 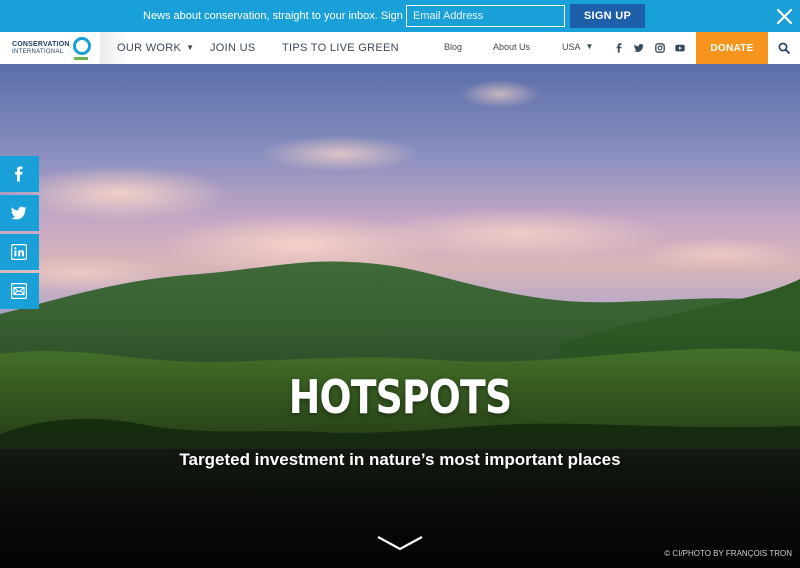 I want to click on nav-tips-to-live-green: TIPS TO LIVE GREEN, so click(x=340, y=48).